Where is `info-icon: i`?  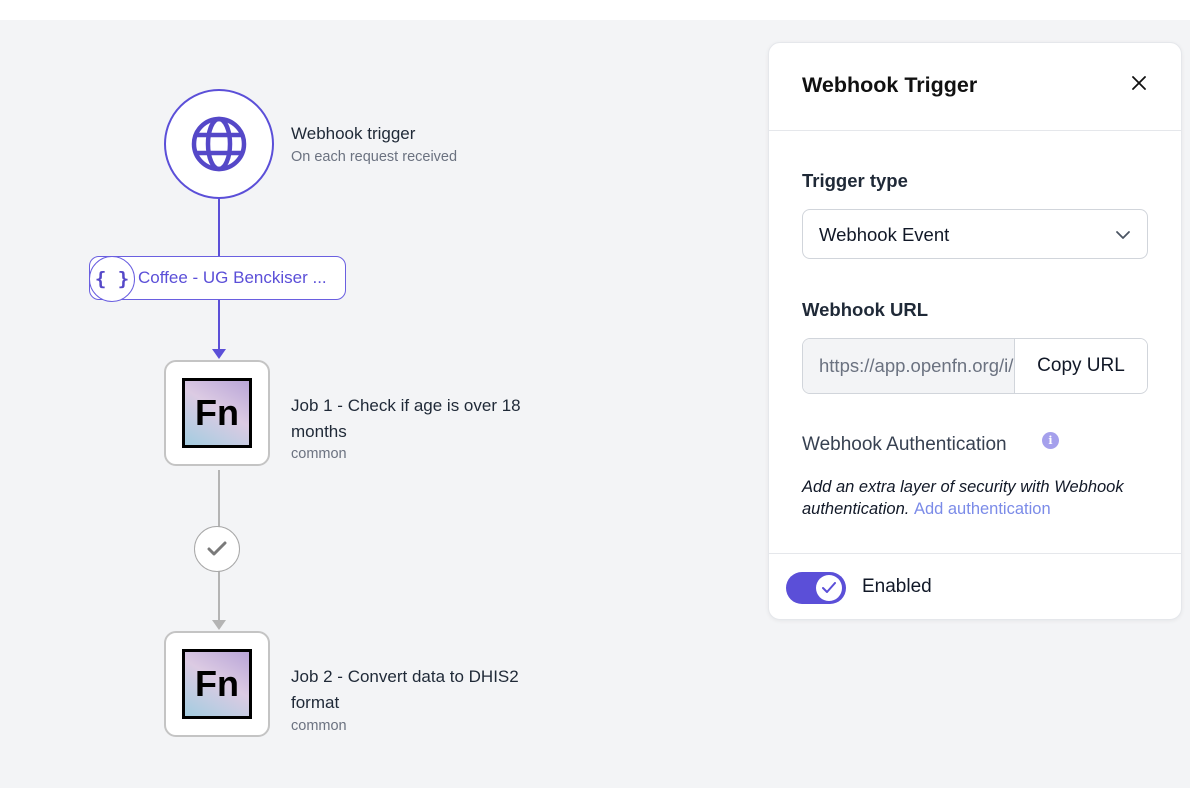
info-icon: i is located at coordinates (1050, 440).